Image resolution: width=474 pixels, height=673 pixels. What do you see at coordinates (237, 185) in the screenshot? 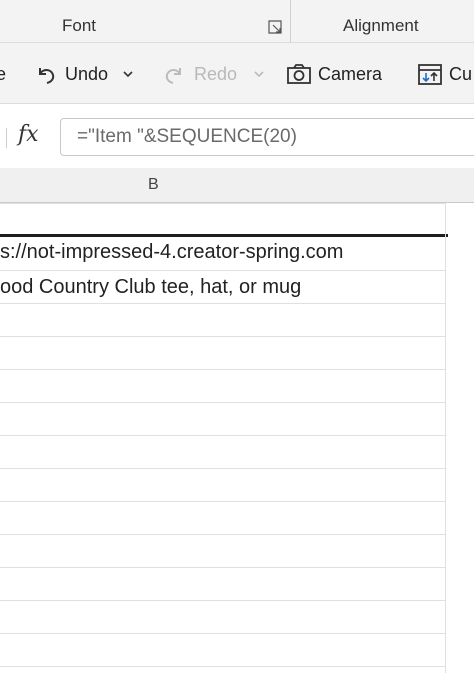
I see `column-header-row: B` at bounding box center [237, 185].